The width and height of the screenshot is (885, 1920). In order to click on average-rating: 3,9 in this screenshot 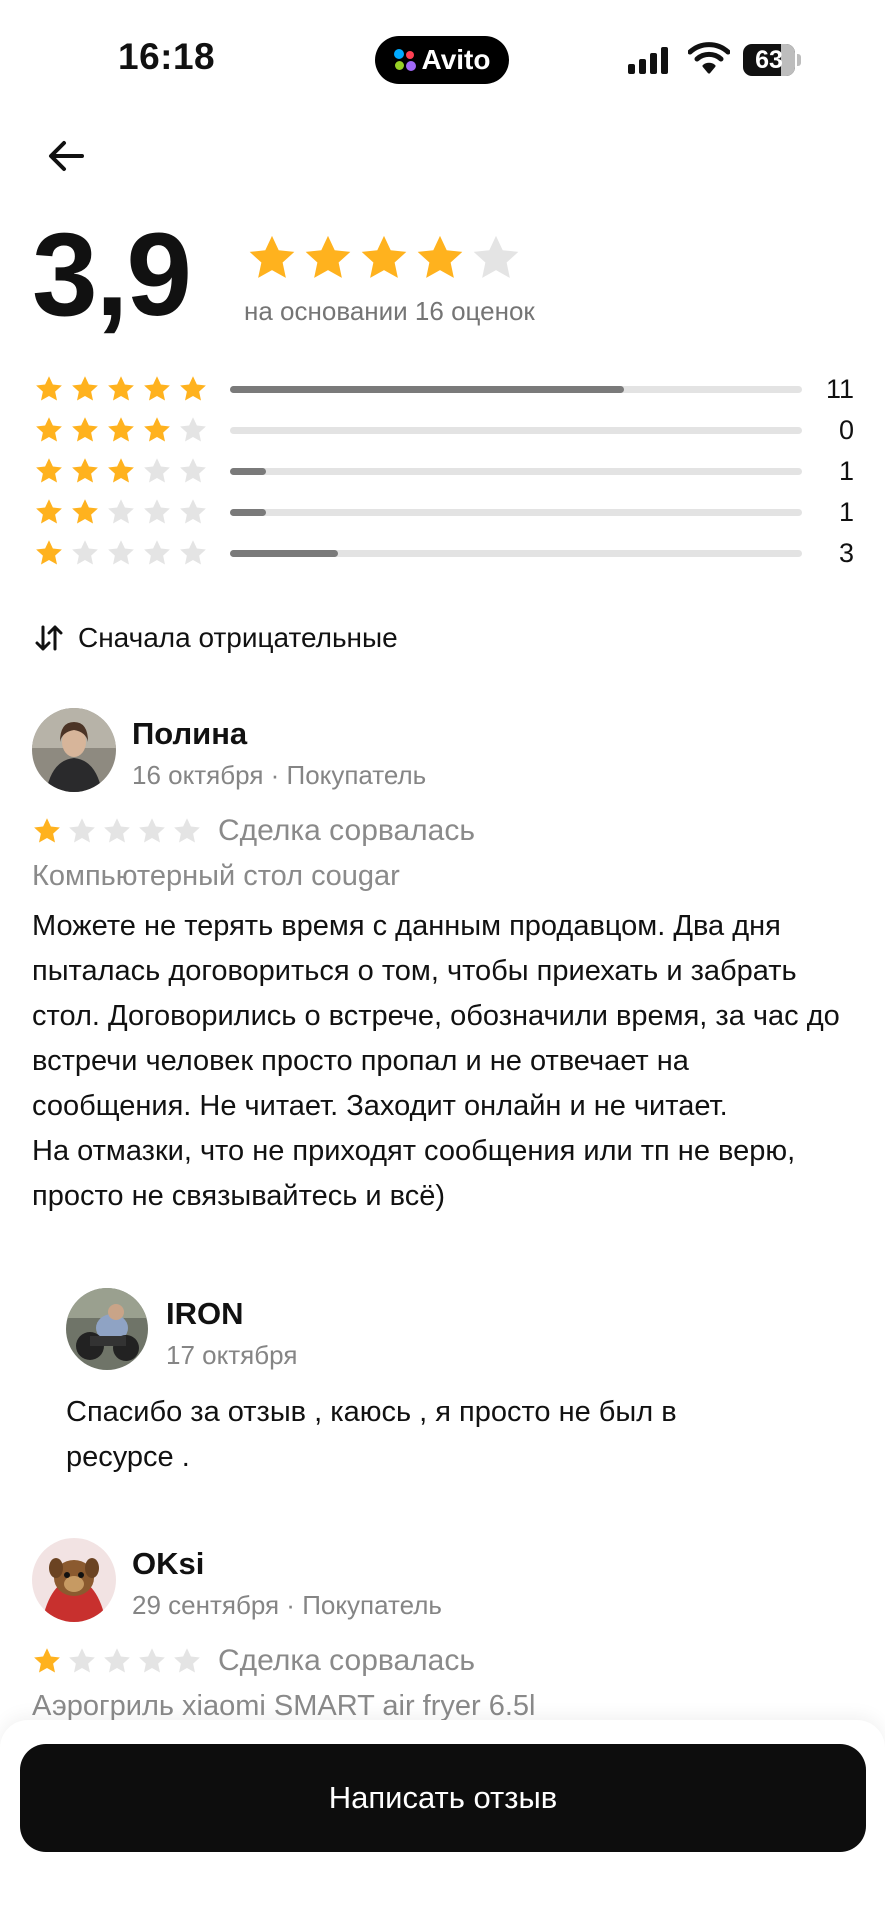, I will do `click(112, 275)`.